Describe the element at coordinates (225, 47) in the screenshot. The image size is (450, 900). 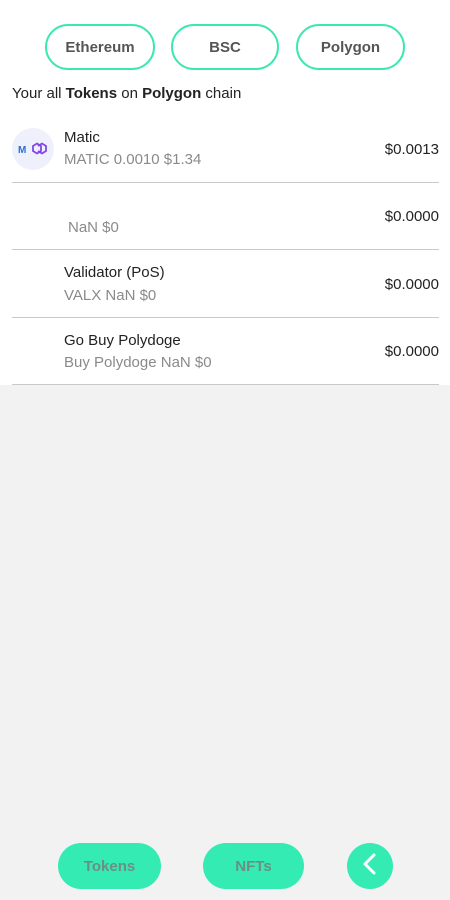
I see `chain-button-bsc: BSC` at that location.